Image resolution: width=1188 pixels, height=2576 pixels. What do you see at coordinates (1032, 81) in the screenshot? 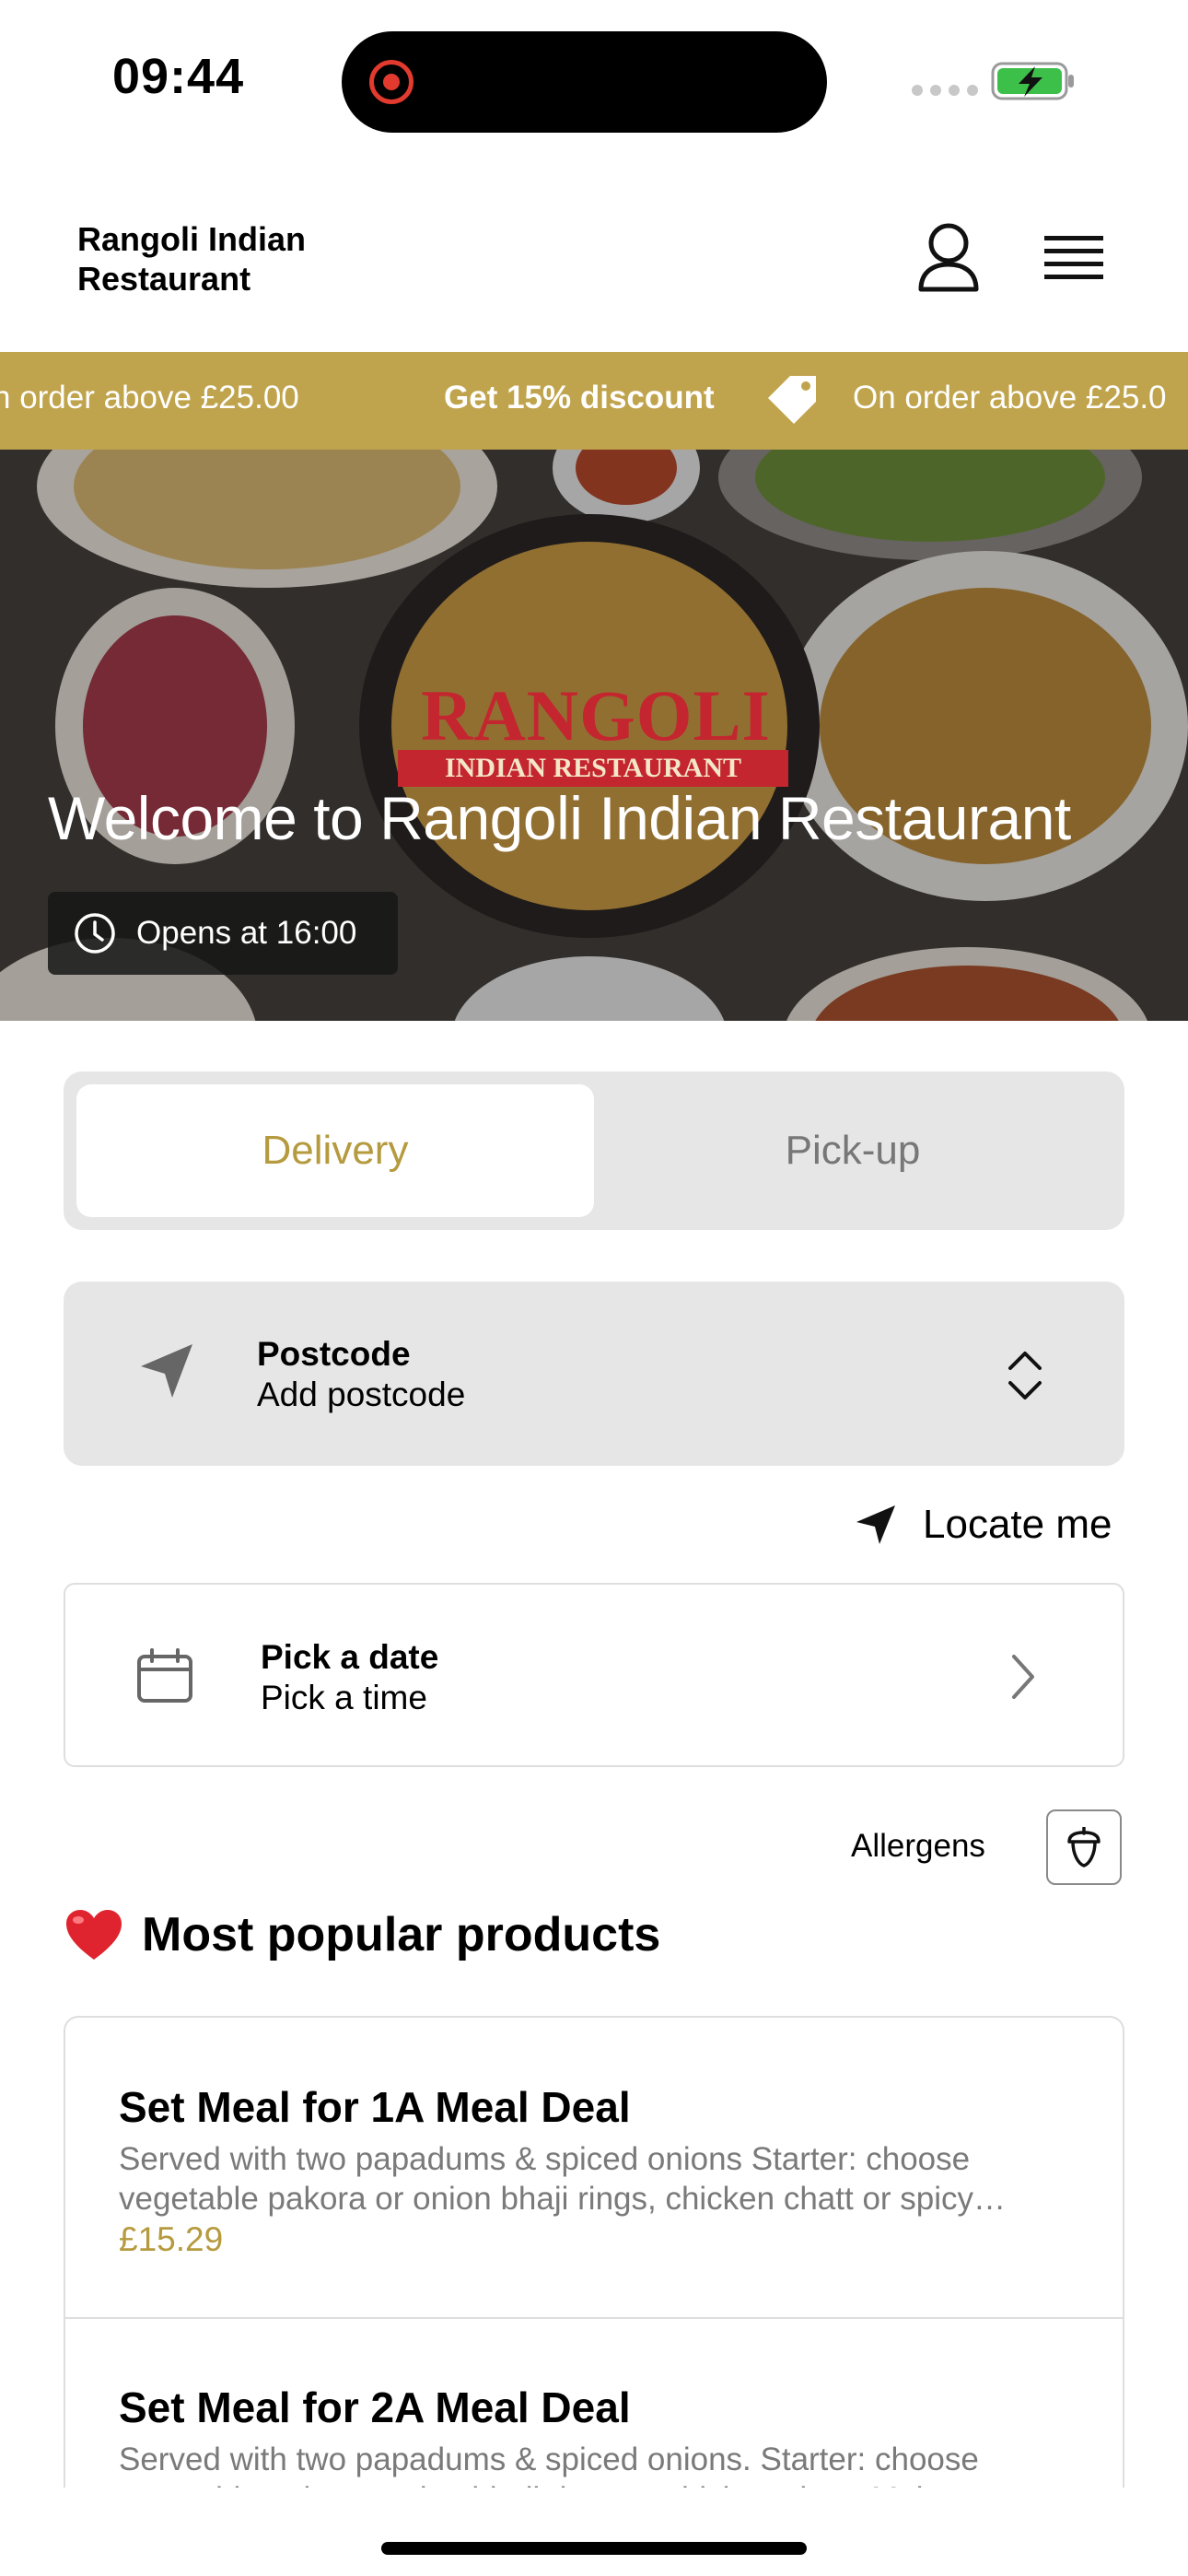
I see `battery-charging-icon` at bounding box center [1032, 81].